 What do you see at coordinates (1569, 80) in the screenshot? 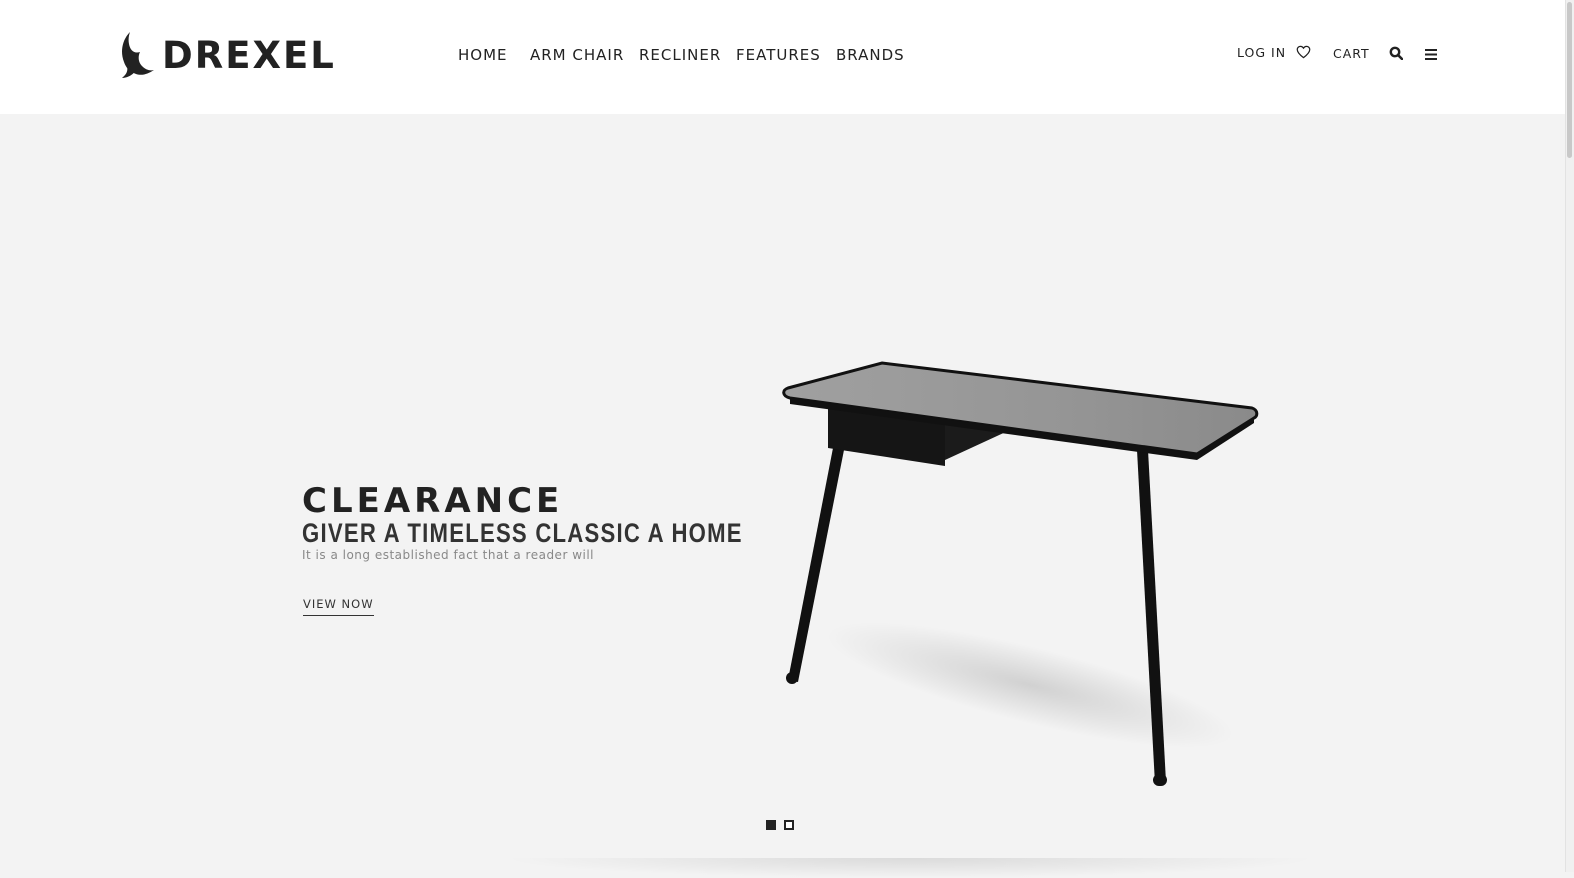
I see `scrollbar-thumb` at bounding box center [1569, 80].